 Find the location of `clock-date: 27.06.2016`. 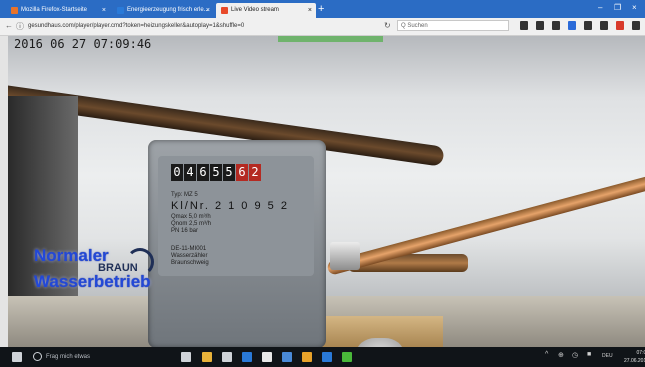

clock-date: 27.06.2016 is located at coordinates (634, 361).